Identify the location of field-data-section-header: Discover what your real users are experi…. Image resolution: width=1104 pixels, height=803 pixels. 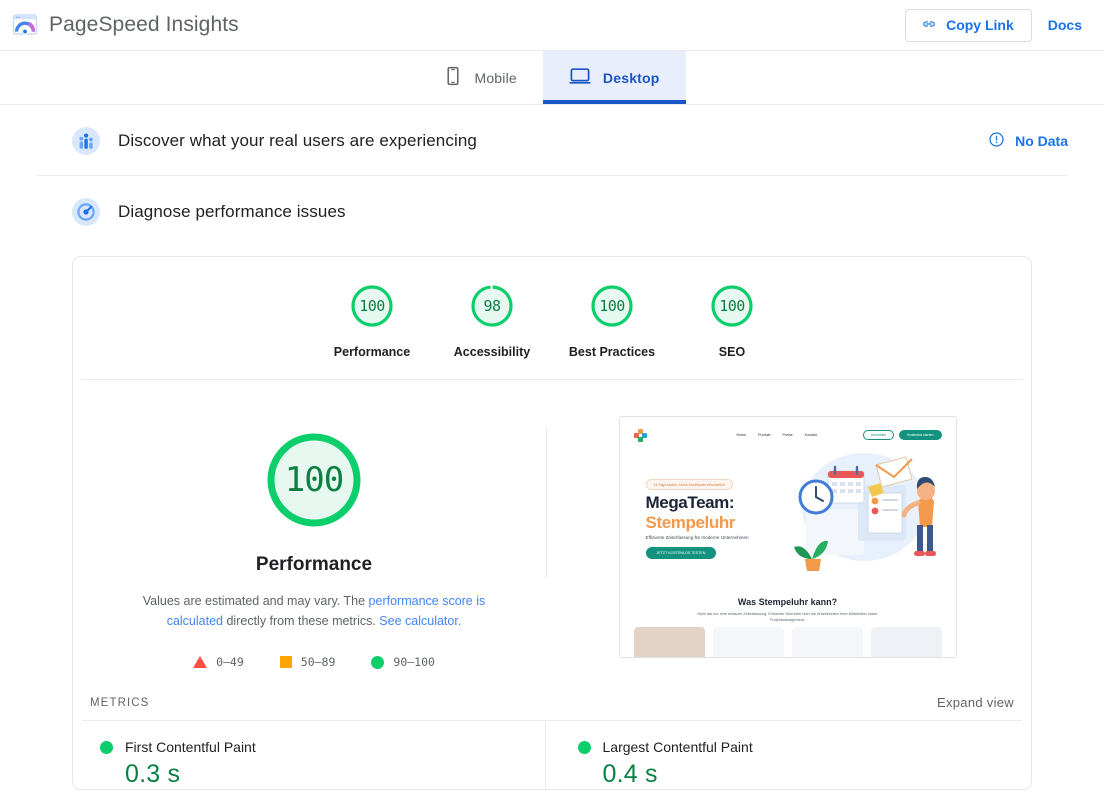
(552, 140).